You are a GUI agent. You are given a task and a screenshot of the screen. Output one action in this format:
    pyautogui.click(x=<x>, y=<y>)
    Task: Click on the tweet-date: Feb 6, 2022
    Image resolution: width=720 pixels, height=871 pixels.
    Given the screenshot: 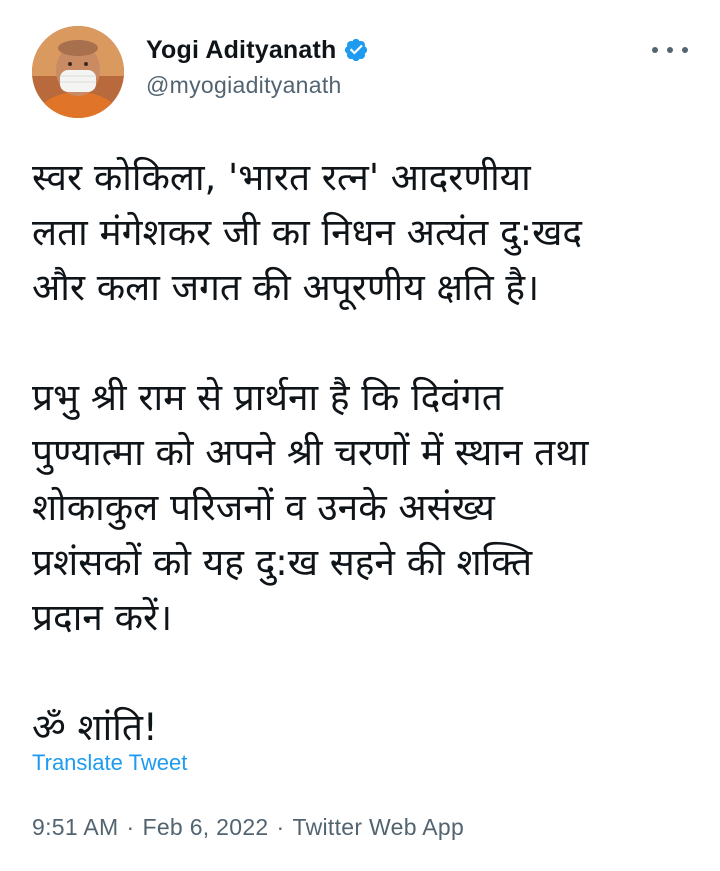 What is the action you would take?
    pyautogui.click(x=205, y=827)
    